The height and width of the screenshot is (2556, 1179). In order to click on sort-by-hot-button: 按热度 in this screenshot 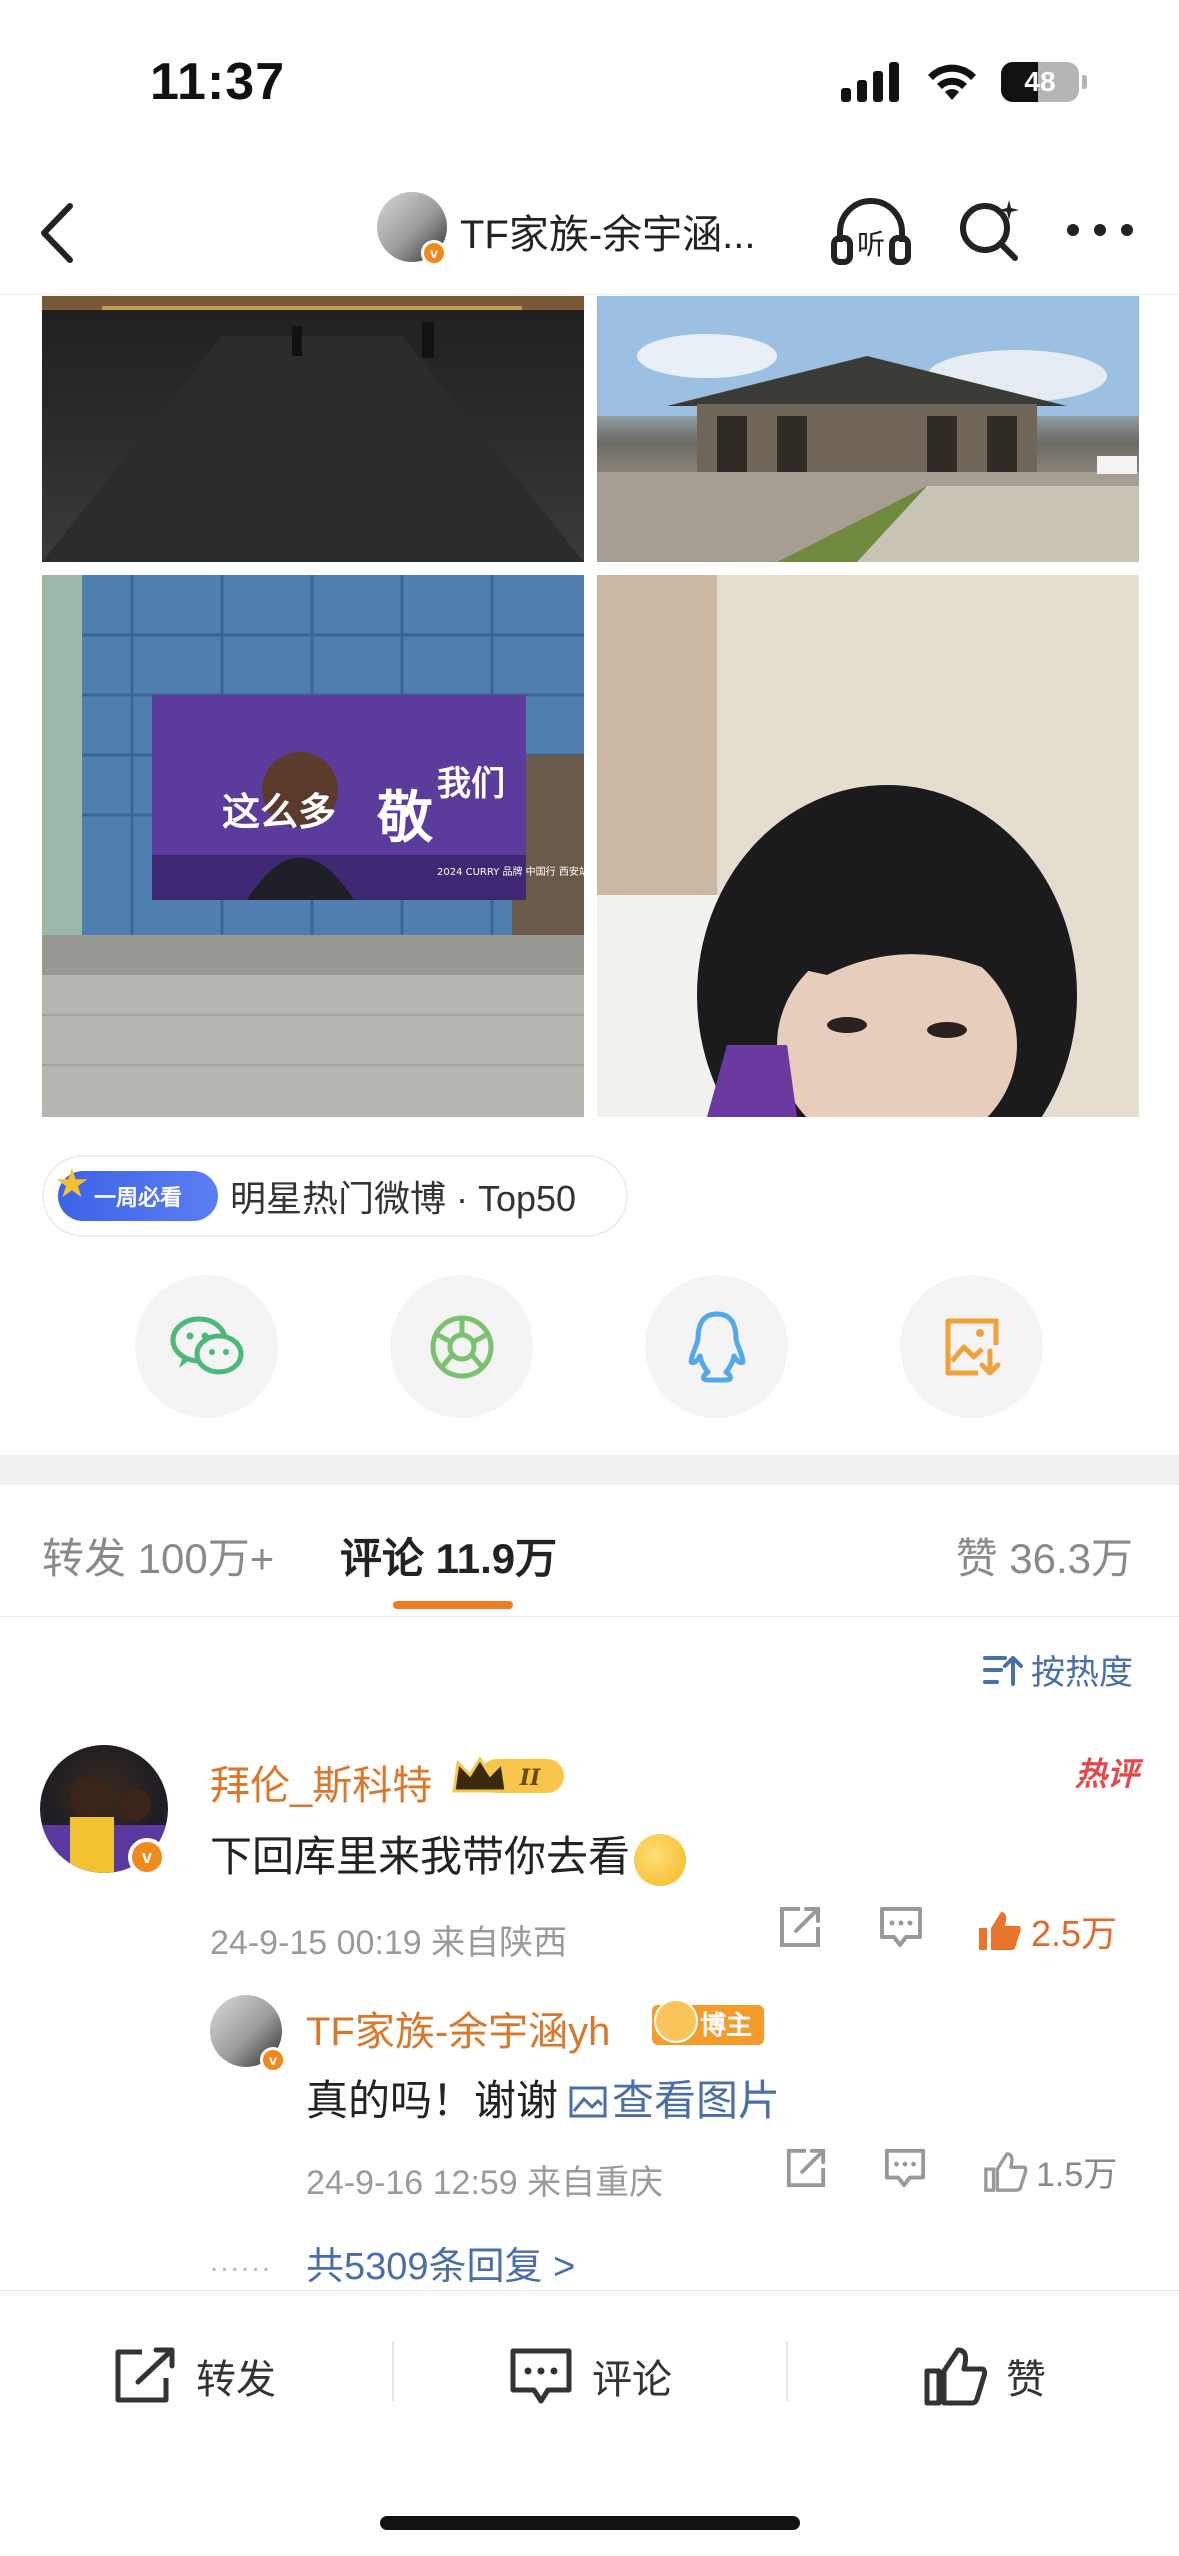, I will do `click(1058, 1669)`.